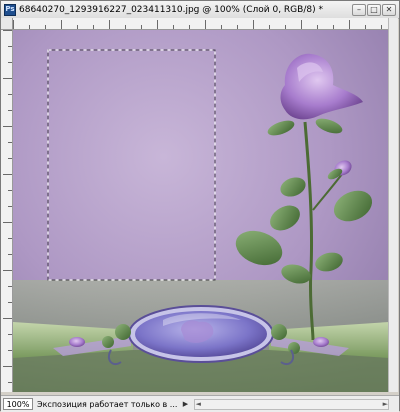 This screenshot has width=400, height=412. I want to click on scroll-right-icon: ►, so click(385, 404).